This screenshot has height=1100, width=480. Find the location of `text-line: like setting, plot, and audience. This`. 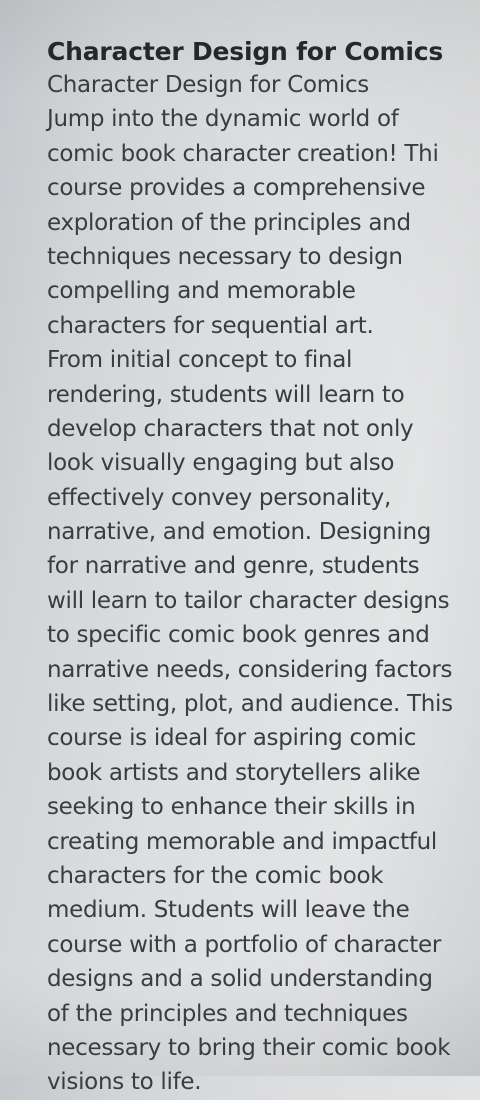

text-line: like setting, plot, and audience. This is located at coordinates (250, 704).